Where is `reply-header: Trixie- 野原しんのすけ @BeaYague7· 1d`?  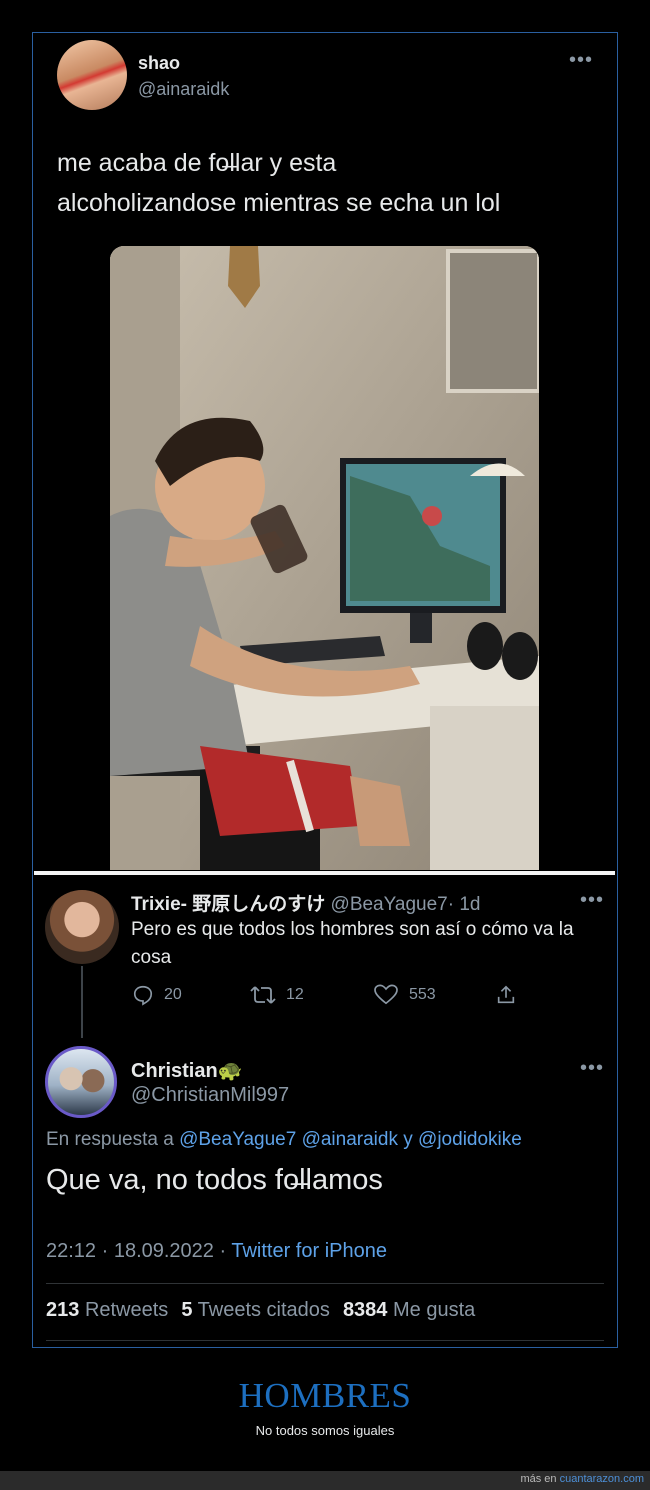 reply-header: Trixie- 野原しんのすけ @BeaYague7· 1d is located at coordinates (305, 902).